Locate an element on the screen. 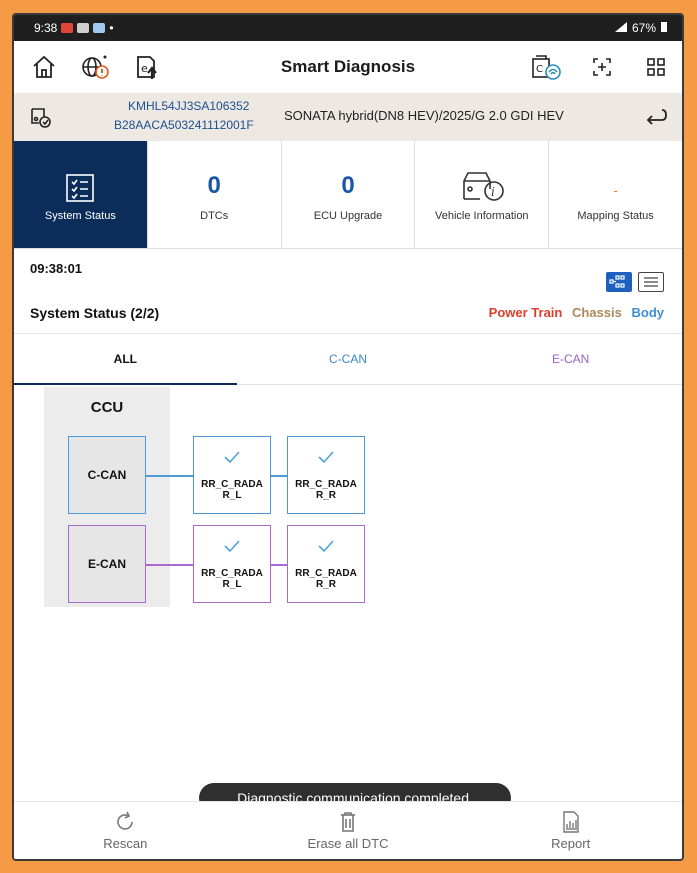  report-button: Report is located at coordinates (570, 830).